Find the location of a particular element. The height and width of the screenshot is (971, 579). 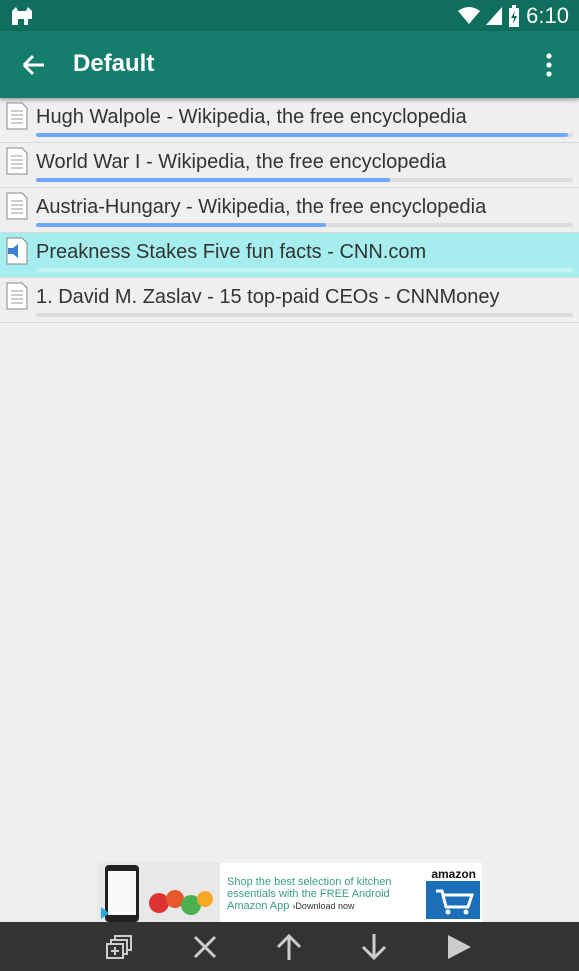

battery-icon is located at coordinates (514, 16).